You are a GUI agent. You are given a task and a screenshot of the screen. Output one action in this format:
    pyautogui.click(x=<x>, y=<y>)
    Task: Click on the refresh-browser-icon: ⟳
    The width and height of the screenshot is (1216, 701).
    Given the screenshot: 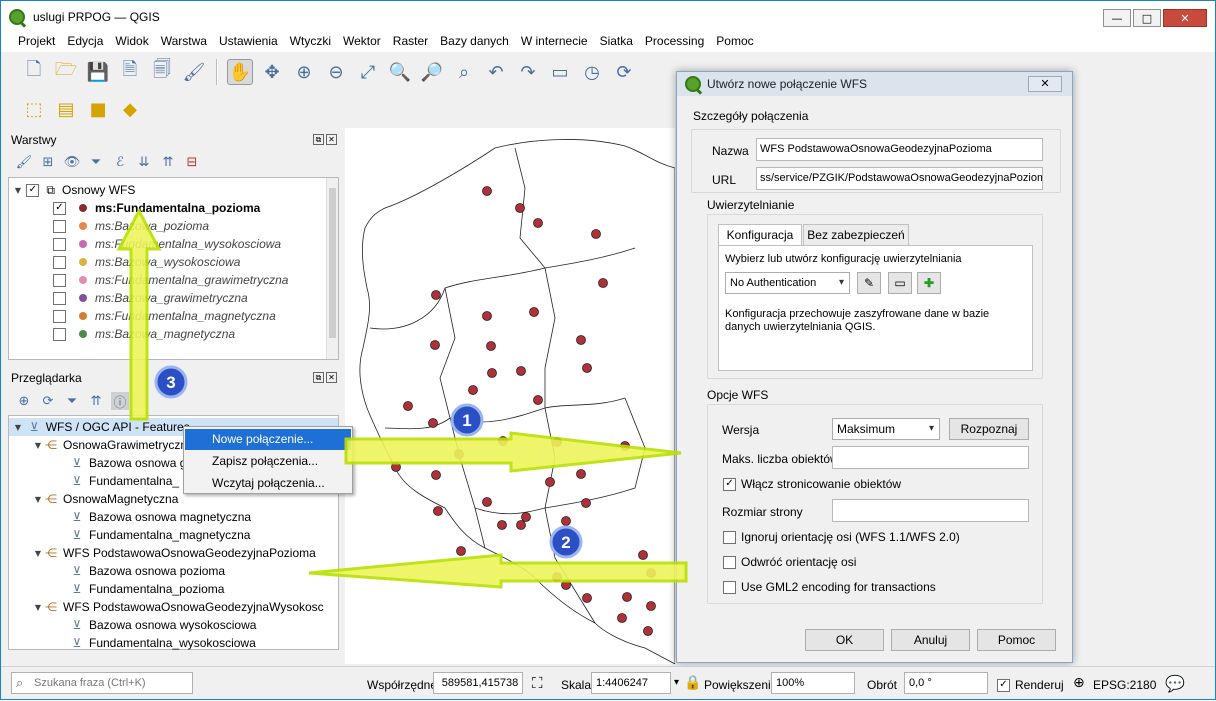 What is the action you would take?
    pyautogui.click(x=48, y=401)
    